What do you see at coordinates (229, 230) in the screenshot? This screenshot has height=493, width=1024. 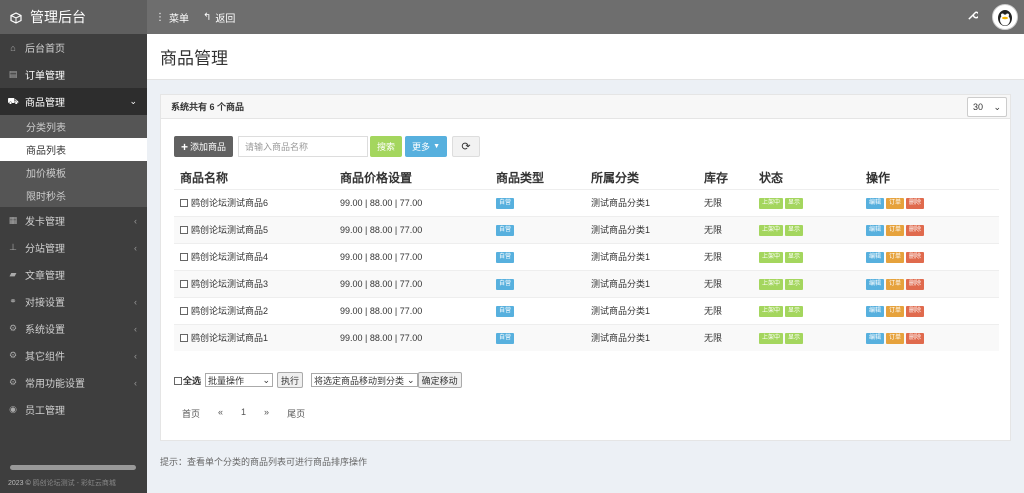 I see `goods-name: 鸥创论坛测试商品5` at bounding box center [229, 230].